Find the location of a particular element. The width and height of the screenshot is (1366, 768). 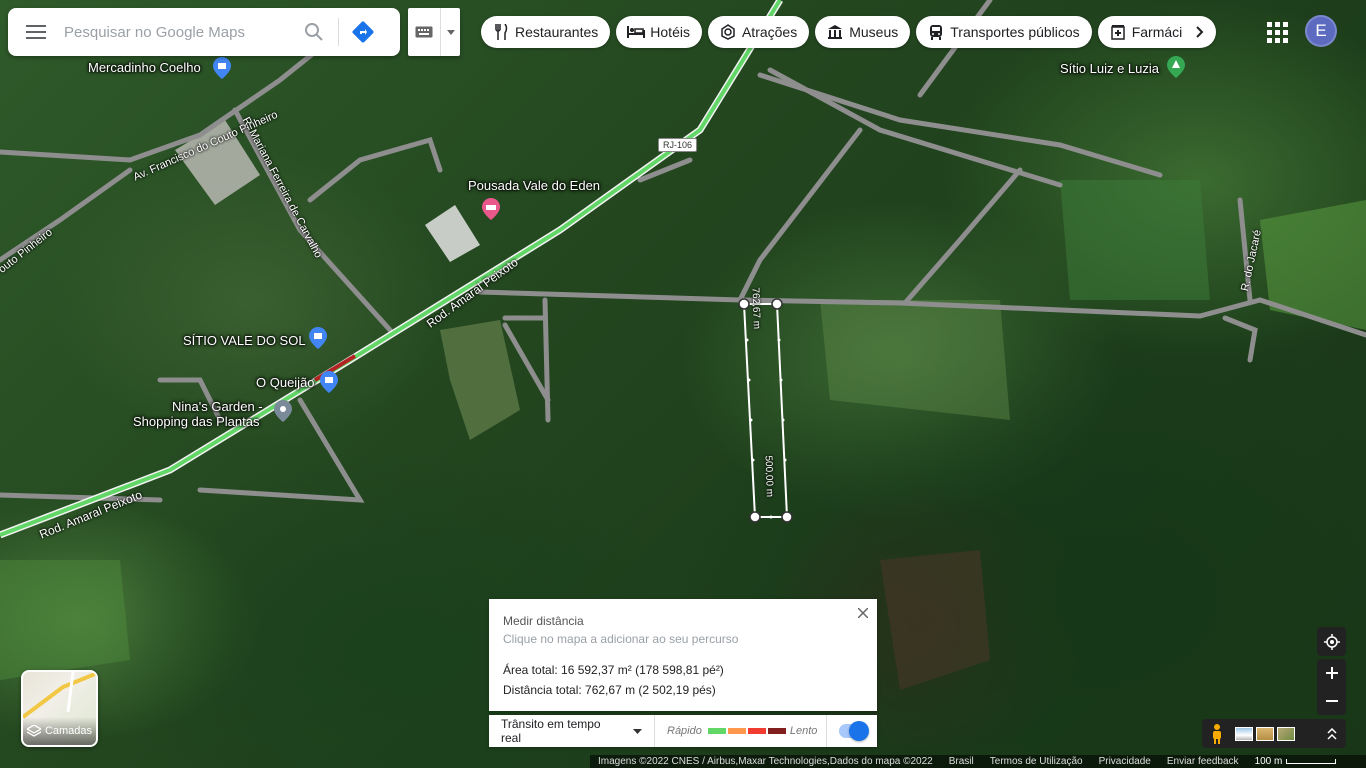

pharmacy-icon is located at coordinates (1118, 32).